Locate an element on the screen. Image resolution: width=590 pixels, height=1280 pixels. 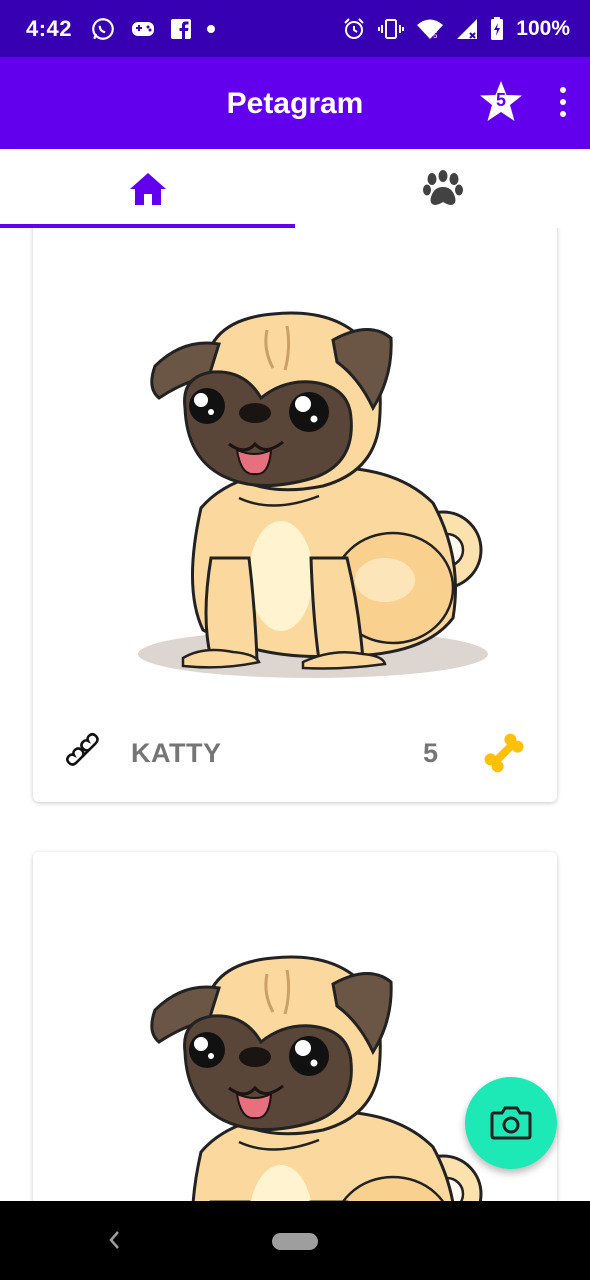
camera-icon is located at coordinates (511, 1123).